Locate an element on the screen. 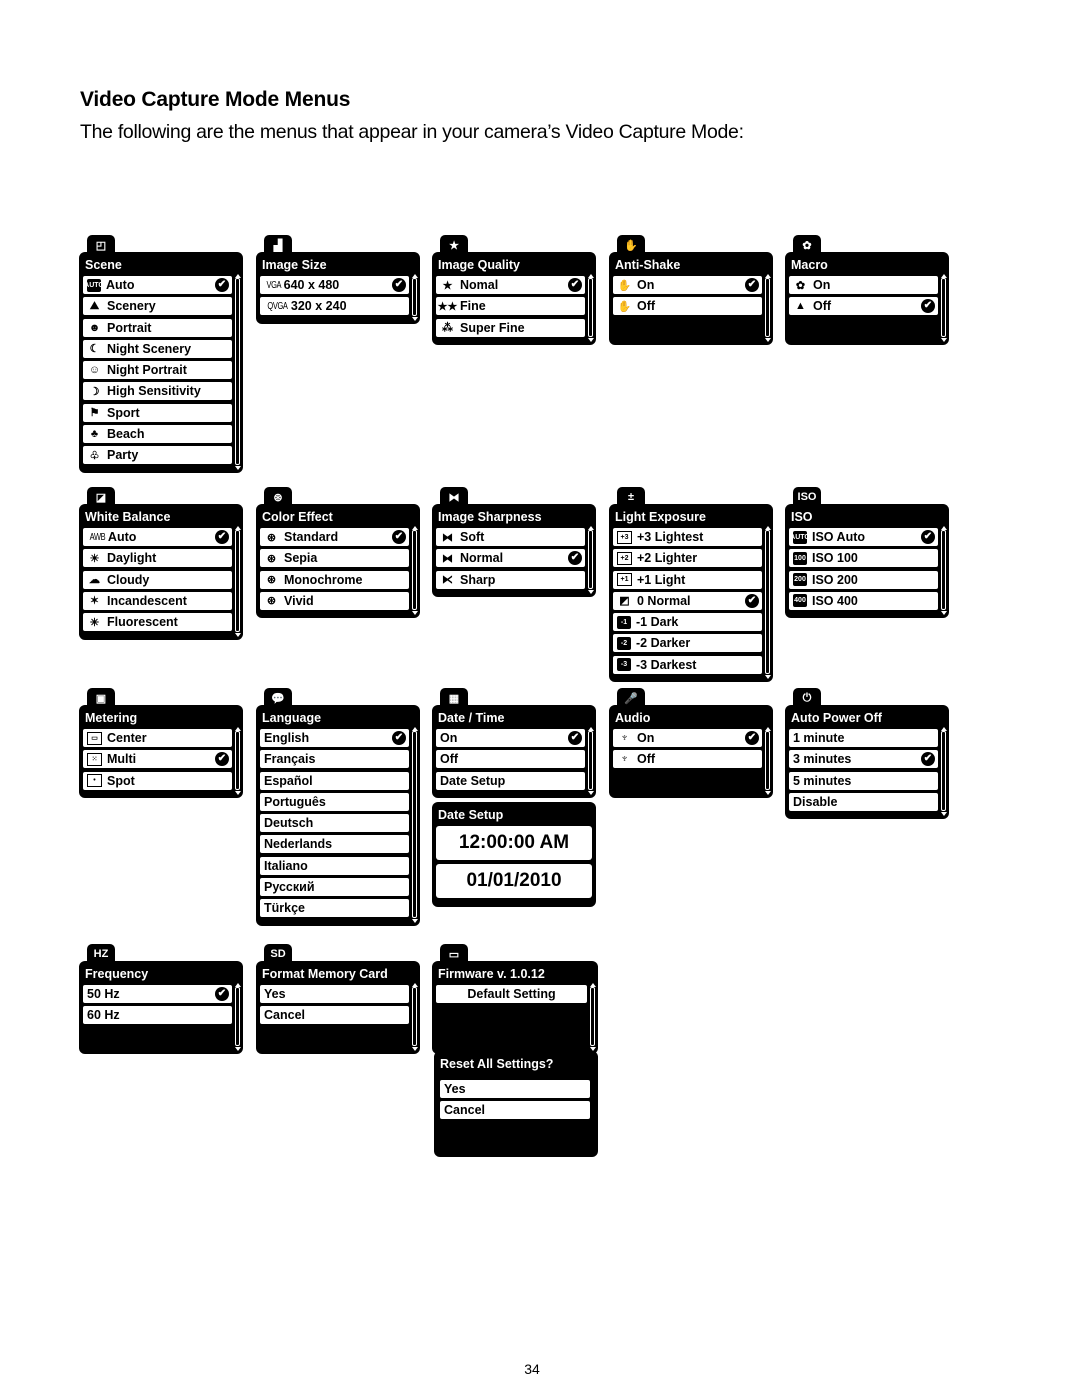 The width and height of the screenshot is (1080, 1397). menu-item: ♣ Beach is located at coordinates (157, 434).